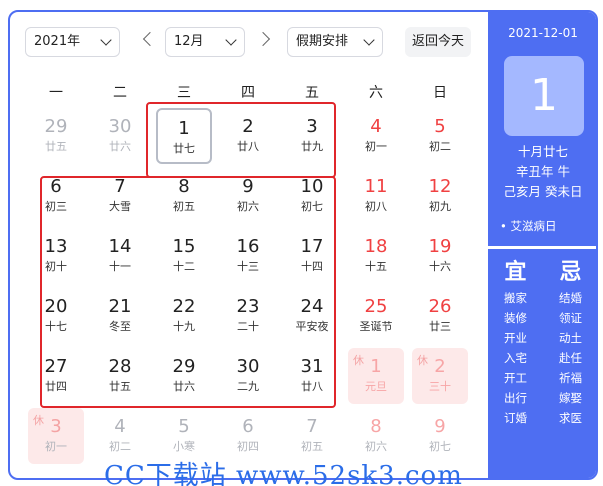  I want to click on lunar-label: 二九, so click(248, 386).